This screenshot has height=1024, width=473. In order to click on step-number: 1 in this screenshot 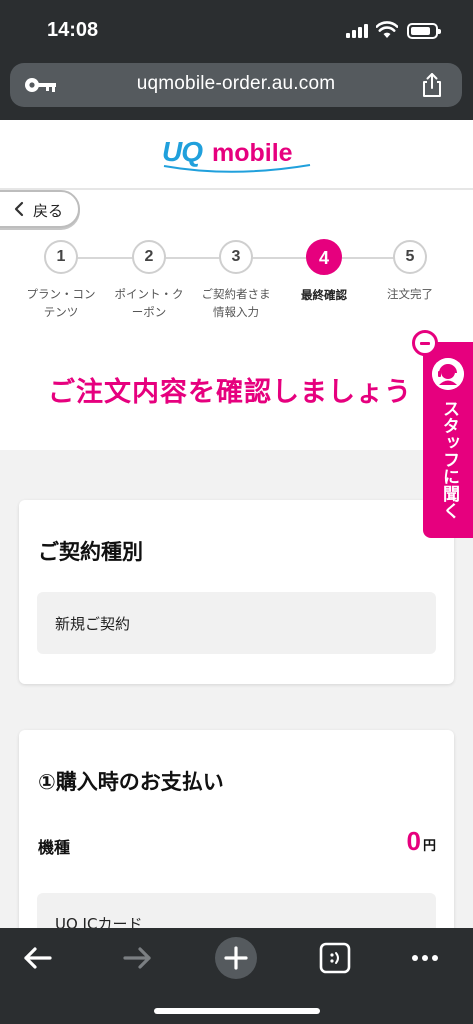, I will do `click(61, 257)`.